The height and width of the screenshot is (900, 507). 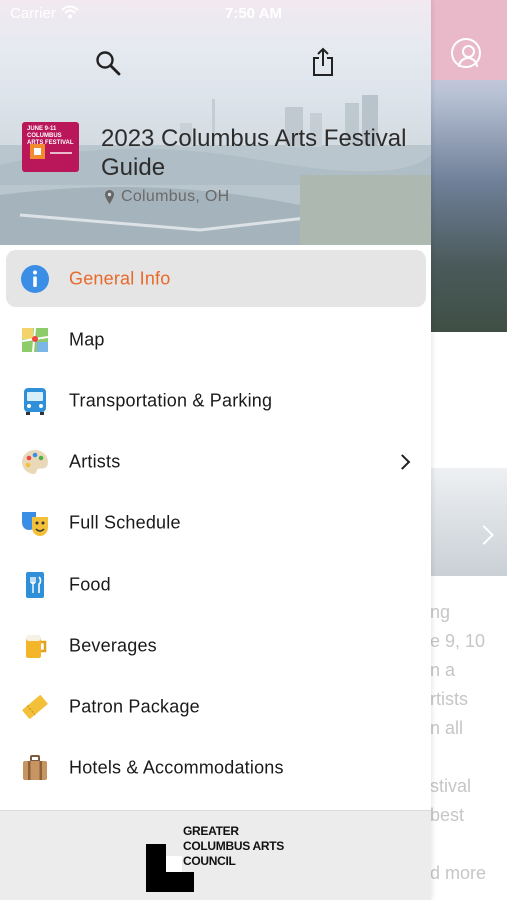 I want to click on wifi-icon, so click(x=70, y=12).